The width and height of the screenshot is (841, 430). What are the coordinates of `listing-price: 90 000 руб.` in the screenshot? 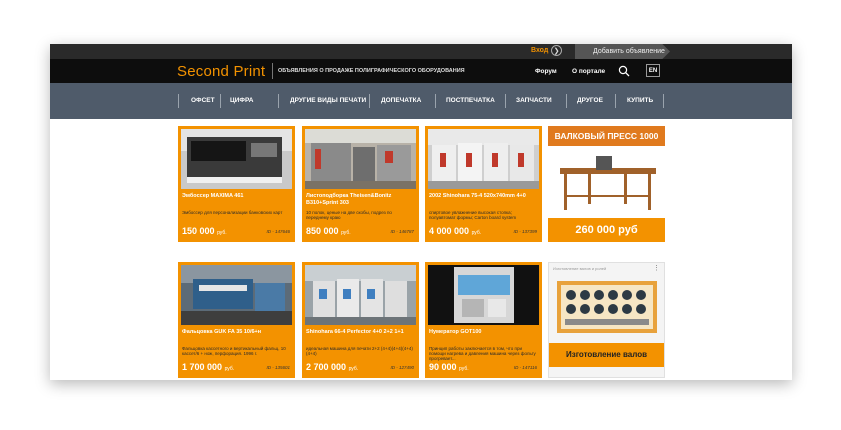 It's located at (449, 367).